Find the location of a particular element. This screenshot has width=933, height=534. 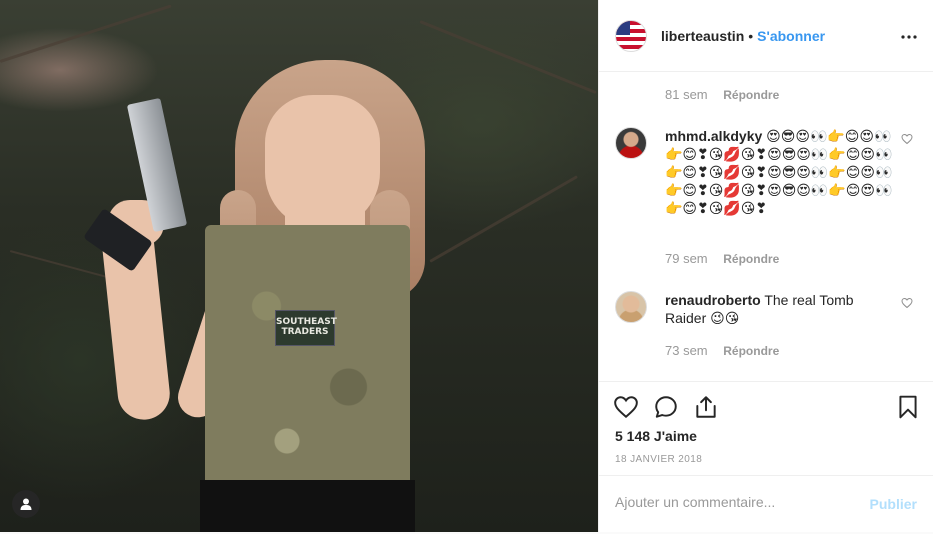

comment-icon is located at coordinates (666, 407).